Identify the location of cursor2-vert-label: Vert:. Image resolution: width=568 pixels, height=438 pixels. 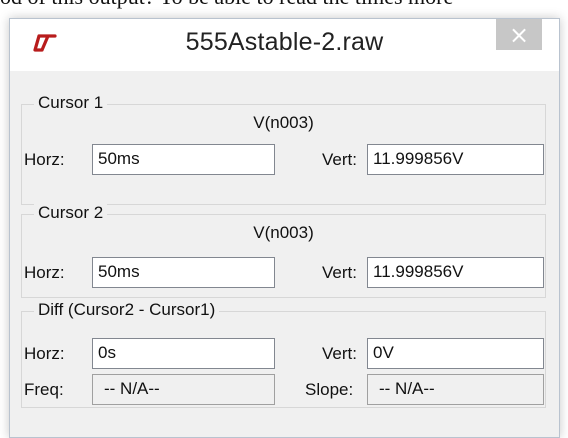
(339, 272).